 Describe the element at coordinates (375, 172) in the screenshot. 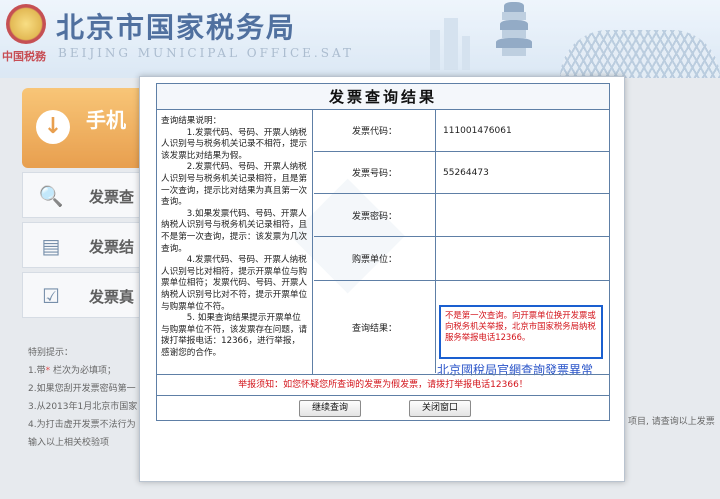

I see `field-label: 发票号码：` at that location.